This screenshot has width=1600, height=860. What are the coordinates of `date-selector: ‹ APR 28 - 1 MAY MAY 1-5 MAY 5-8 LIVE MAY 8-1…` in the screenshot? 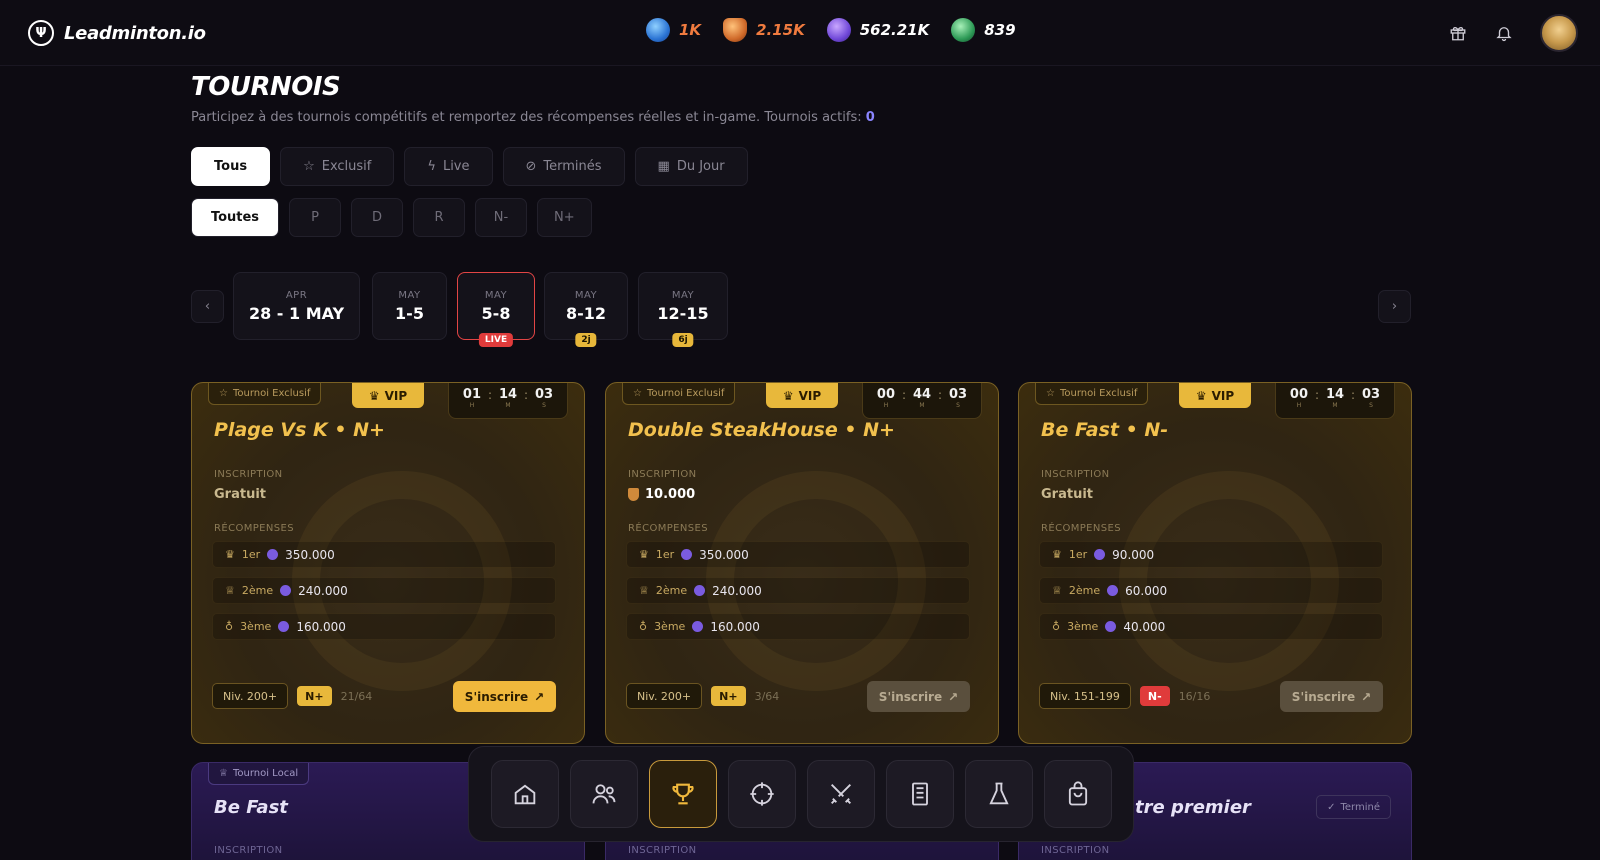 It's located at (801, 312).